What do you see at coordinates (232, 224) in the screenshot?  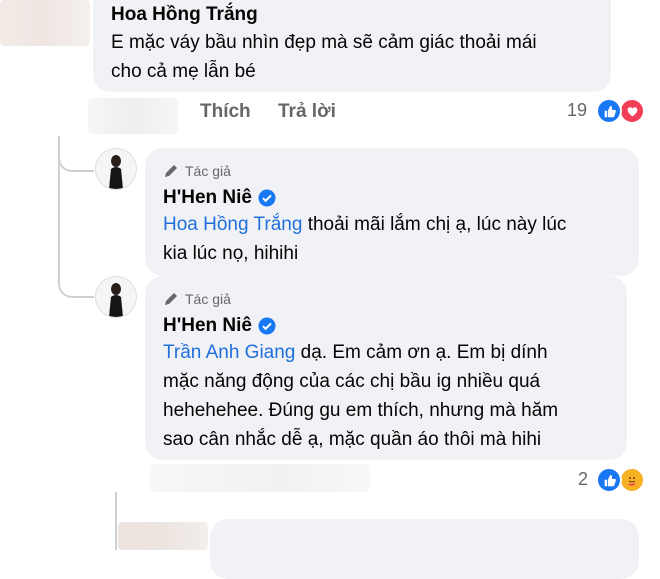 I see `mention-link: Hoa Hồng Trắng` at bounding box center [232, 224].